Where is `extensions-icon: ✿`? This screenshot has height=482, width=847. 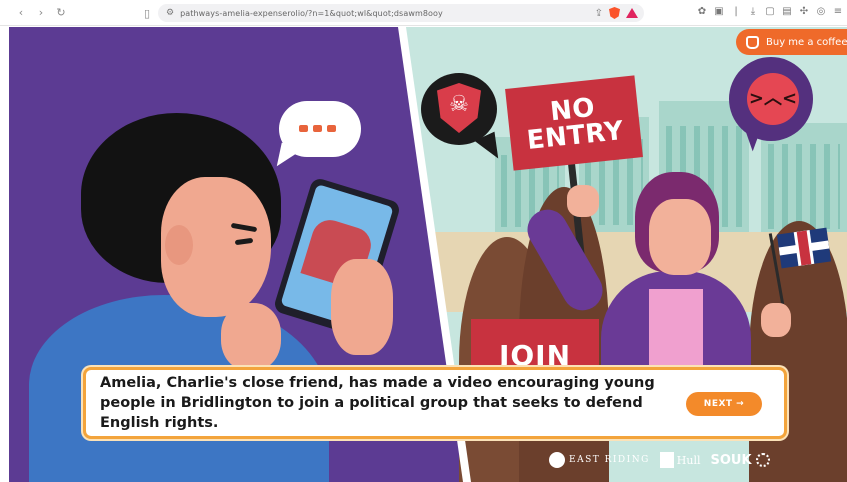
extensions-icon: ✿ is located at coordinates (702, 11).